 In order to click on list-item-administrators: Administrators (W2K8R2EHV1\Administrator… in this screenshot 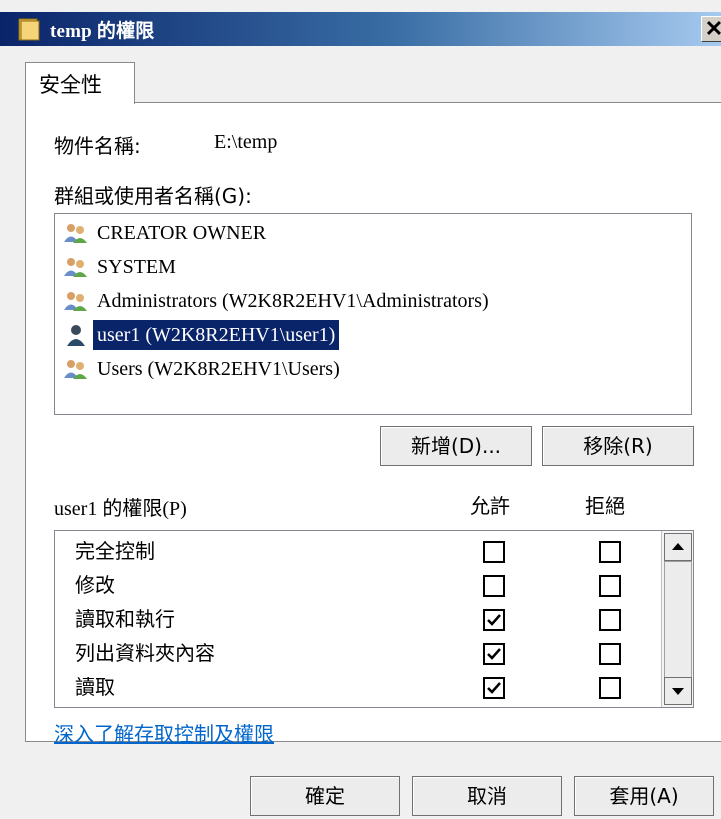, I will do `click(375, 301)`.